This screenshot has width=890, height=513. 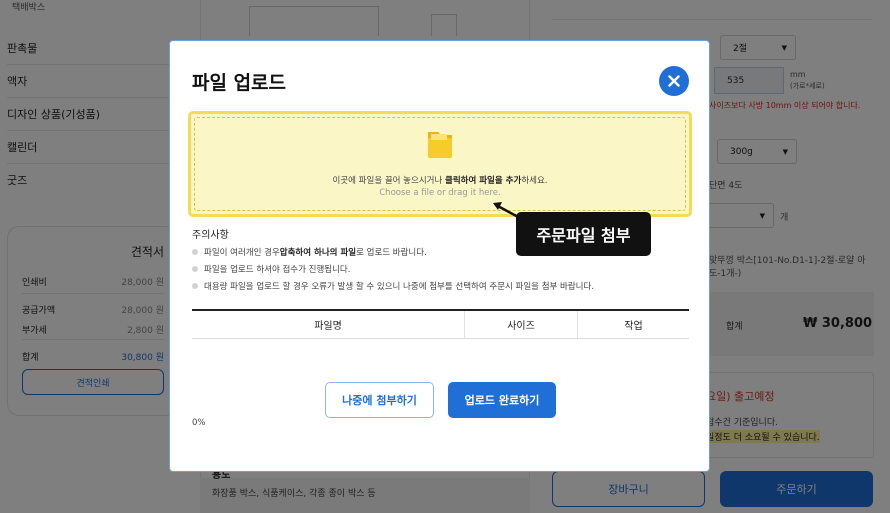 I want to click on column-action: 작업, so click(x=633, y=326).